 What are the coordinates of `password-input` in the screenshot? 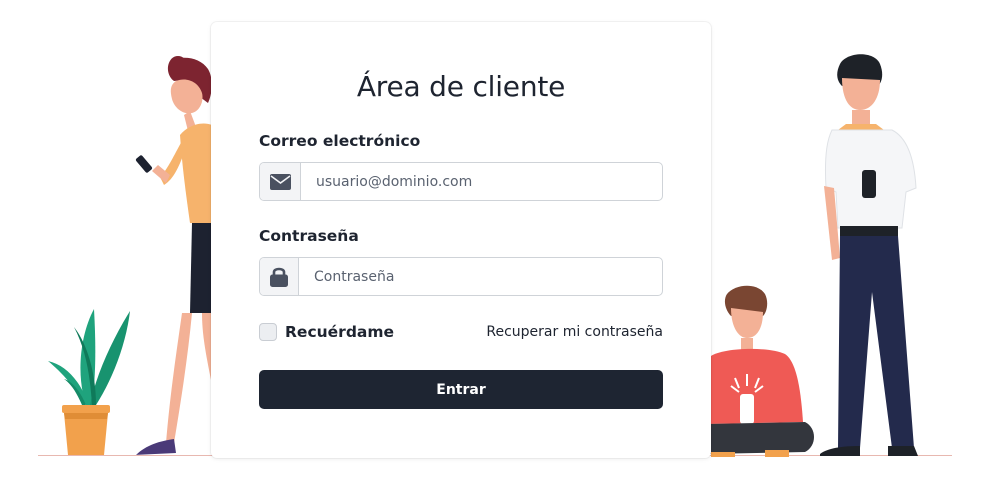 It's located at (480, 276).